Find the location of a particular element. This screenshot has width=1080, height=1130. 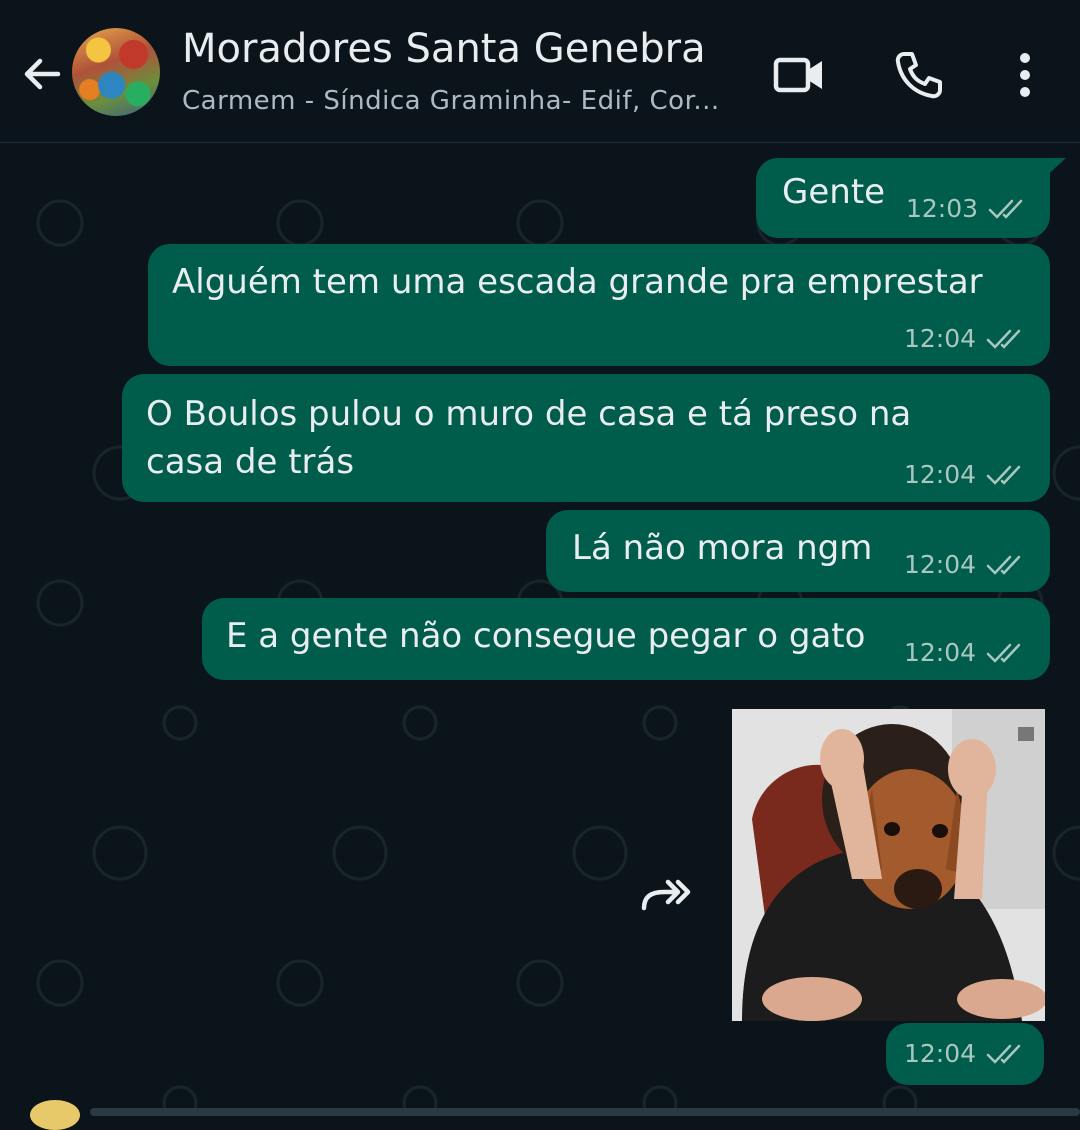

group-avatar is located at coordinates (116, 72).